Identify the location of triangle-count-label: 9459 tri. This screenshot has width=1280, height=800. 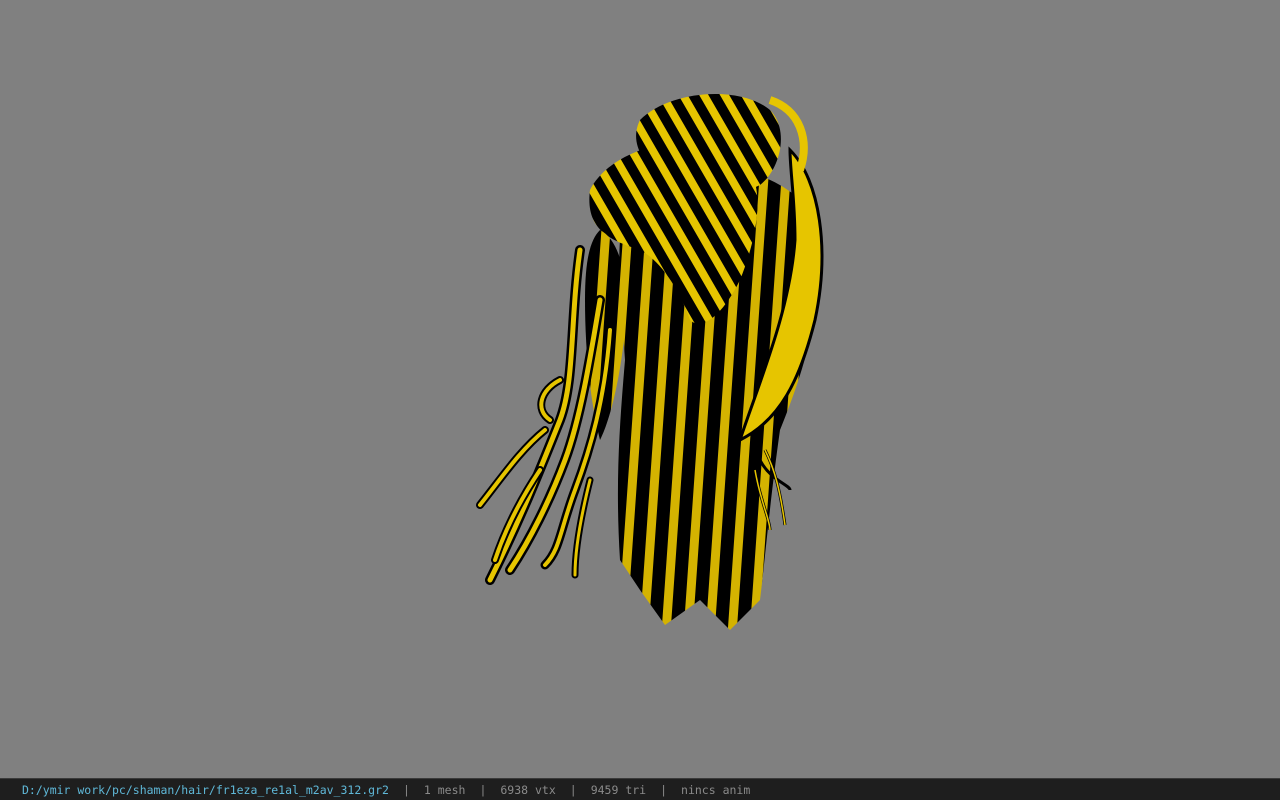
(618, 789).